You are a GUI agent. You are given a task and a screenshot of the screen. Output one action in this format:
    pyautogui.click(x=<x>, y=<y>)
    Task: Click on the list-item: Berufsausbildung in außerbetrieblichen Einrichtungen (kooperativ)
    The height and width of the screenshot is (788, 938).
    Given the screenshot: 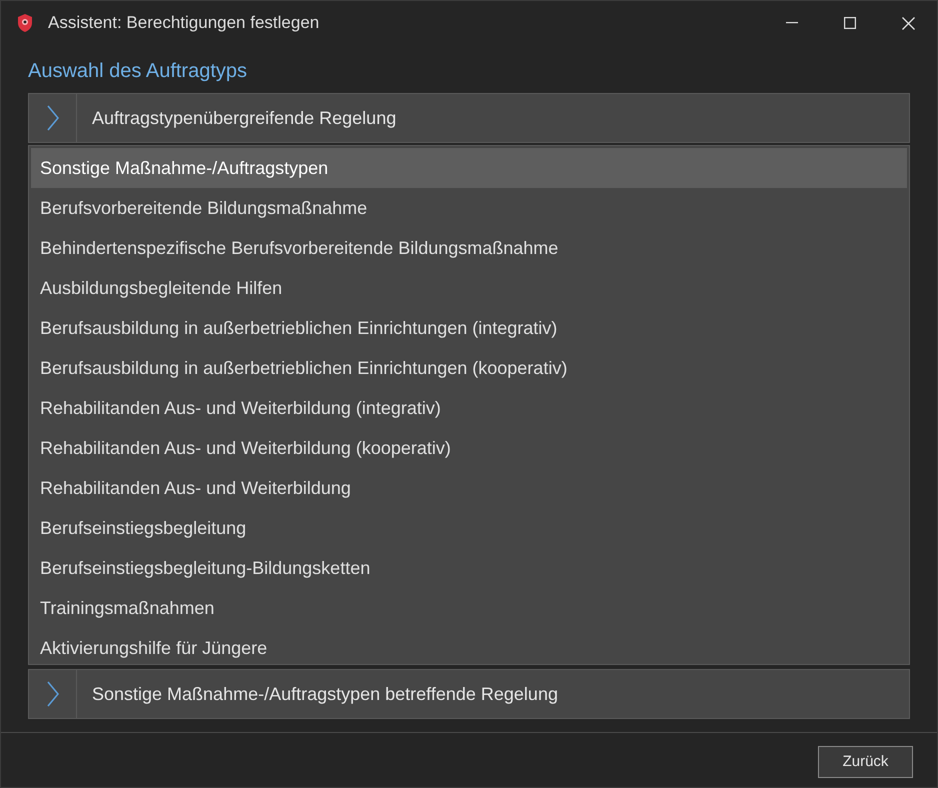 What is the action you would take?
    pyautogui.click(x=469, y=368)
    